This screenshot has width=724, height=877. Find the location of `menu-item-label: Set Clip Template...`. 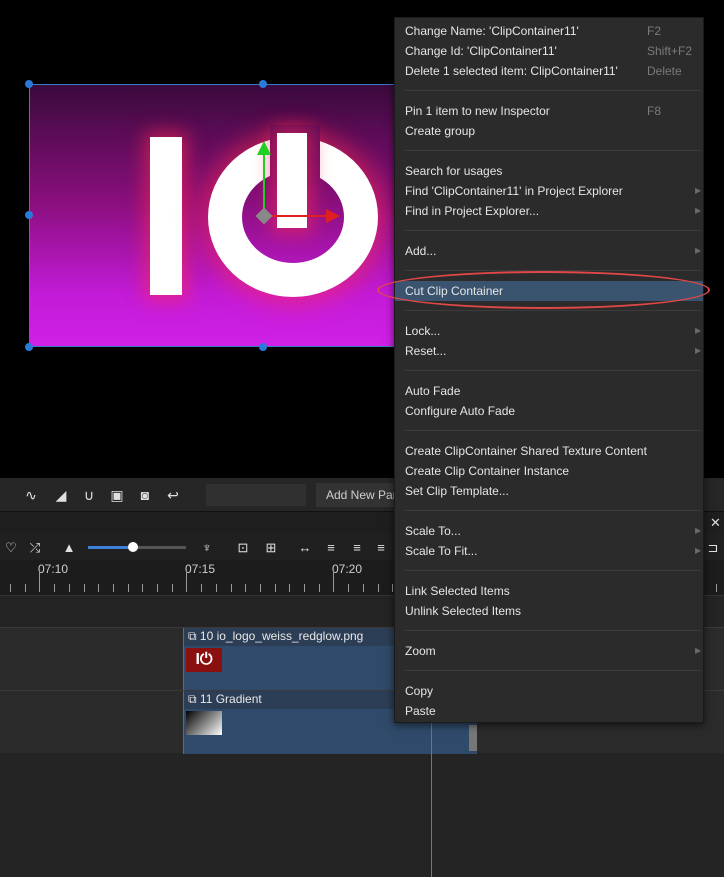

menu-item-label: Set Clip Template... is located at coordinates (457, 491).